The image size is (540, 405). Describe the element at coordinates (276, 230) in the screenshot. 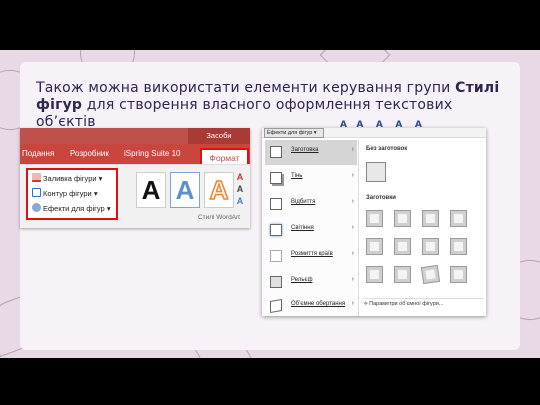

I see `glow-icon` at that location.